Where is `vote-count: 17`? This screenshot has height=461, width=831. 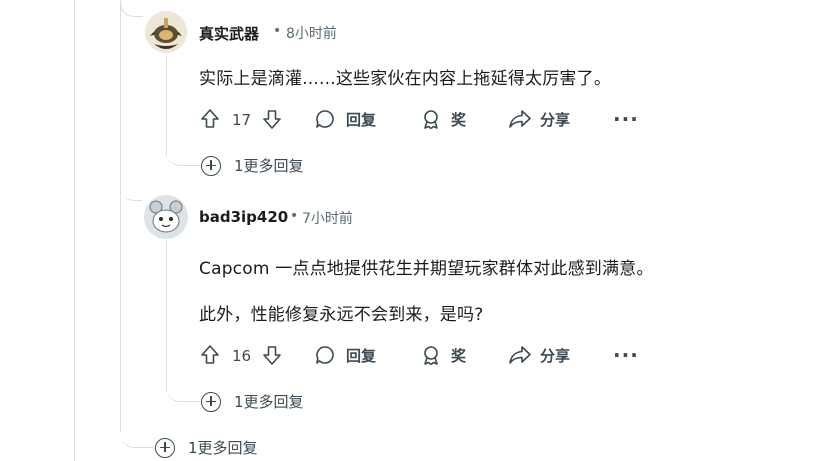
vote-count: 17 is located at coordinates (242, 120).